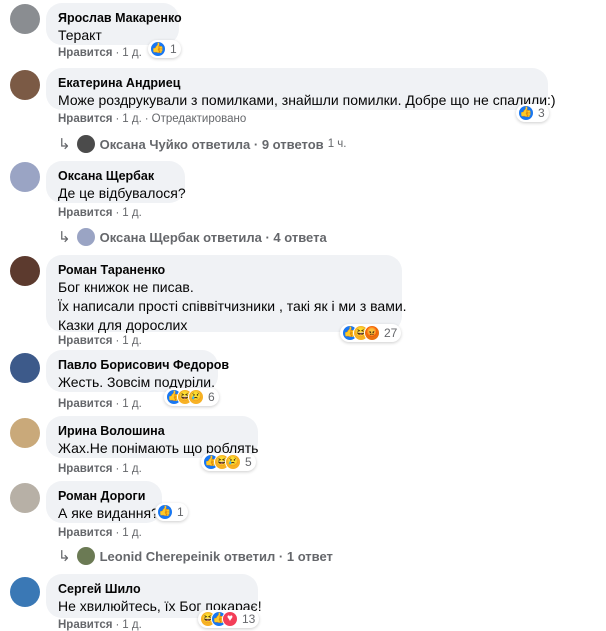 This screenshot has width=606, height=631. What do you see at coordinates (152, 431) in the screenshot?
I see `comment-author: Ирина Волошина` at bounding box center [152, 431].